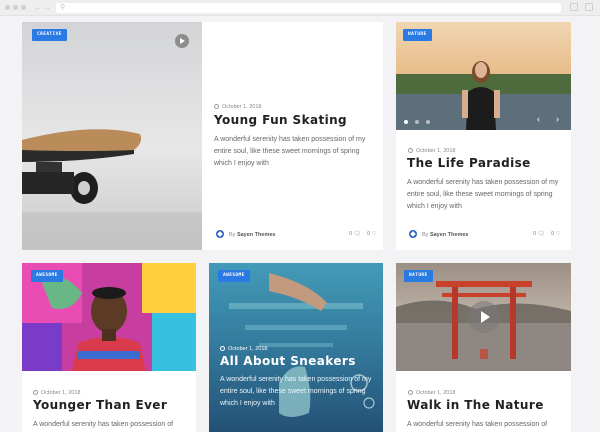  Describe the element at coordinates (47, 8) in the screenshot. I see `forward-arrow-icon: →` at that location.